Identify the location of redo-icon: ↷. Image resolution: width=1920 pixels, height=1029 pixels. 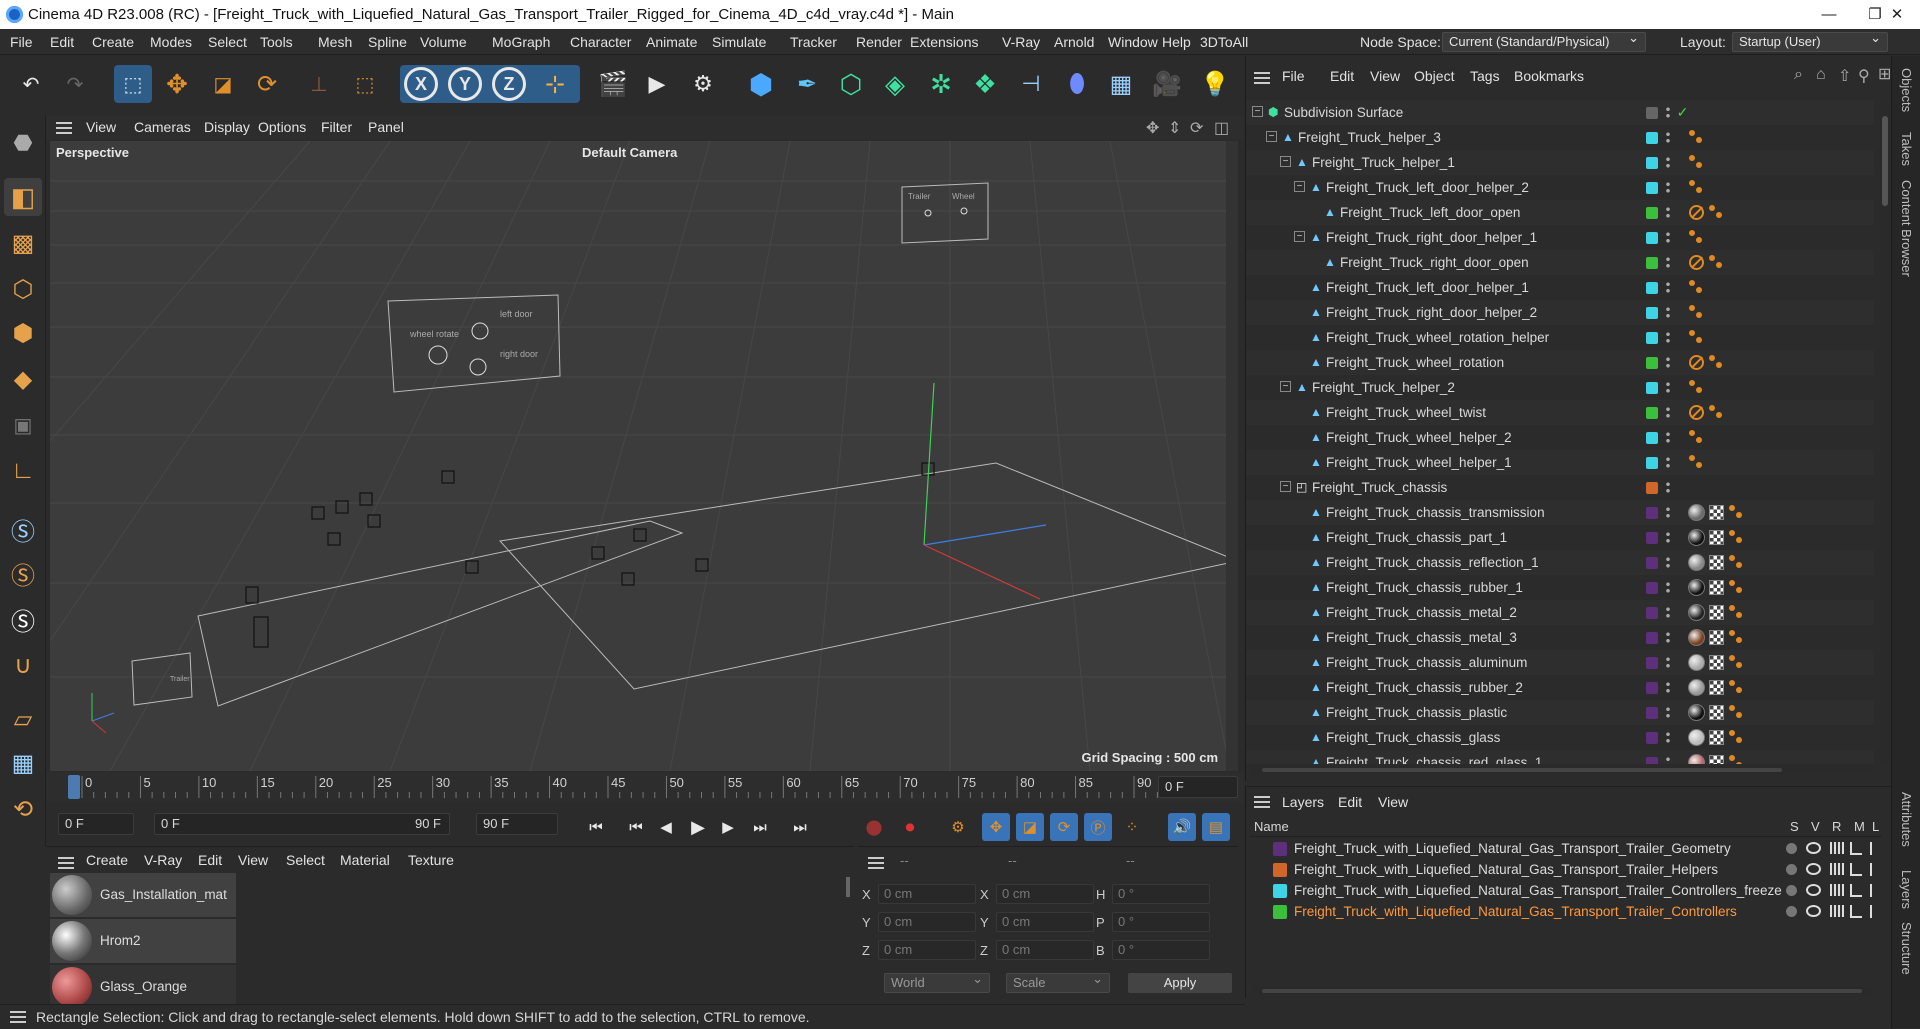
(75, 84).